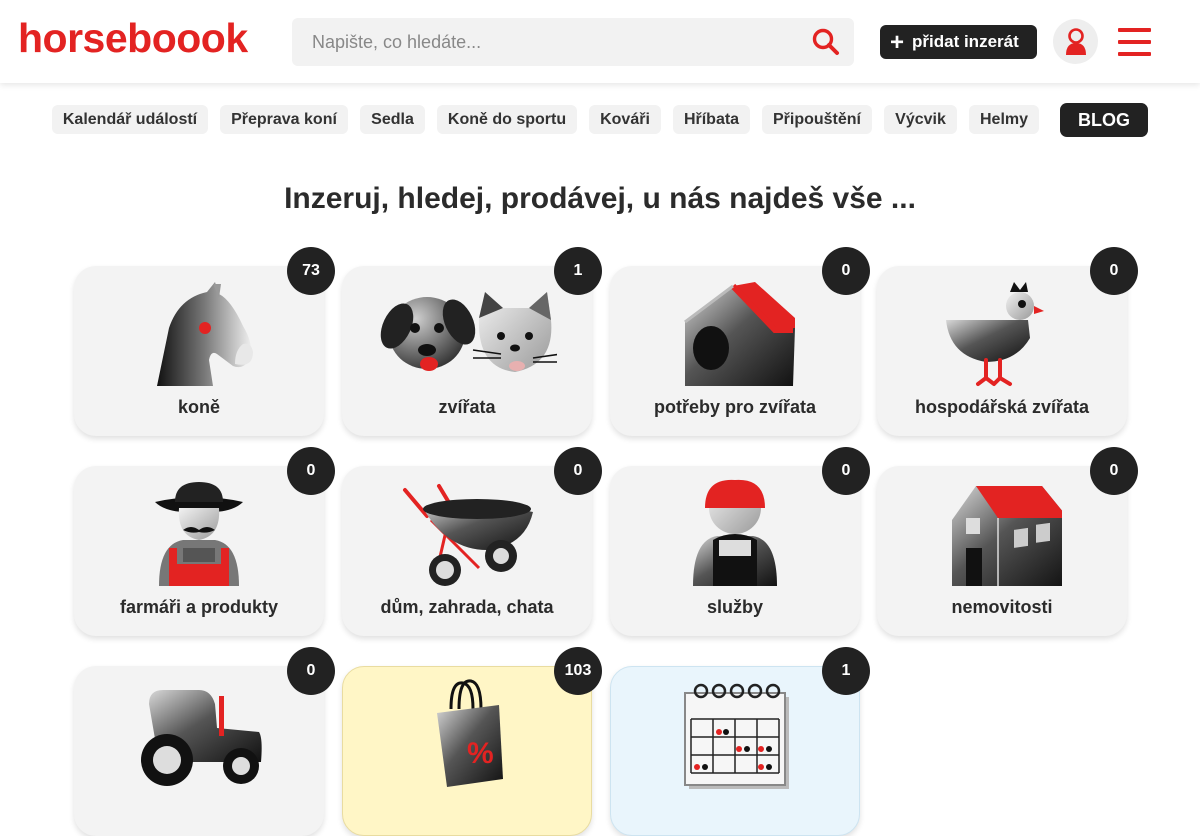 The width and height of the screenshot is (1200, 836). Describe the element at coordinates (199, 334) in the screenshot. I see `horse-icon` at that location.